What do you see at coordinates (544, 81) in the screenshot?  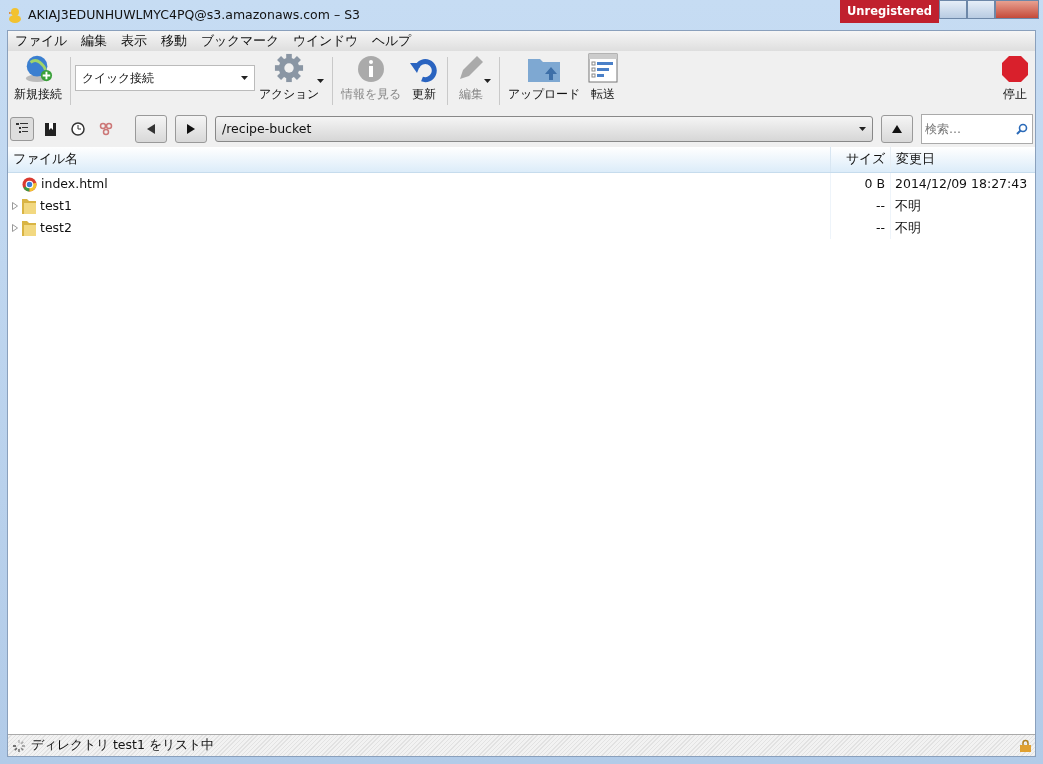 I see `upload-button: アップロード` at bounding box center [544, 81].